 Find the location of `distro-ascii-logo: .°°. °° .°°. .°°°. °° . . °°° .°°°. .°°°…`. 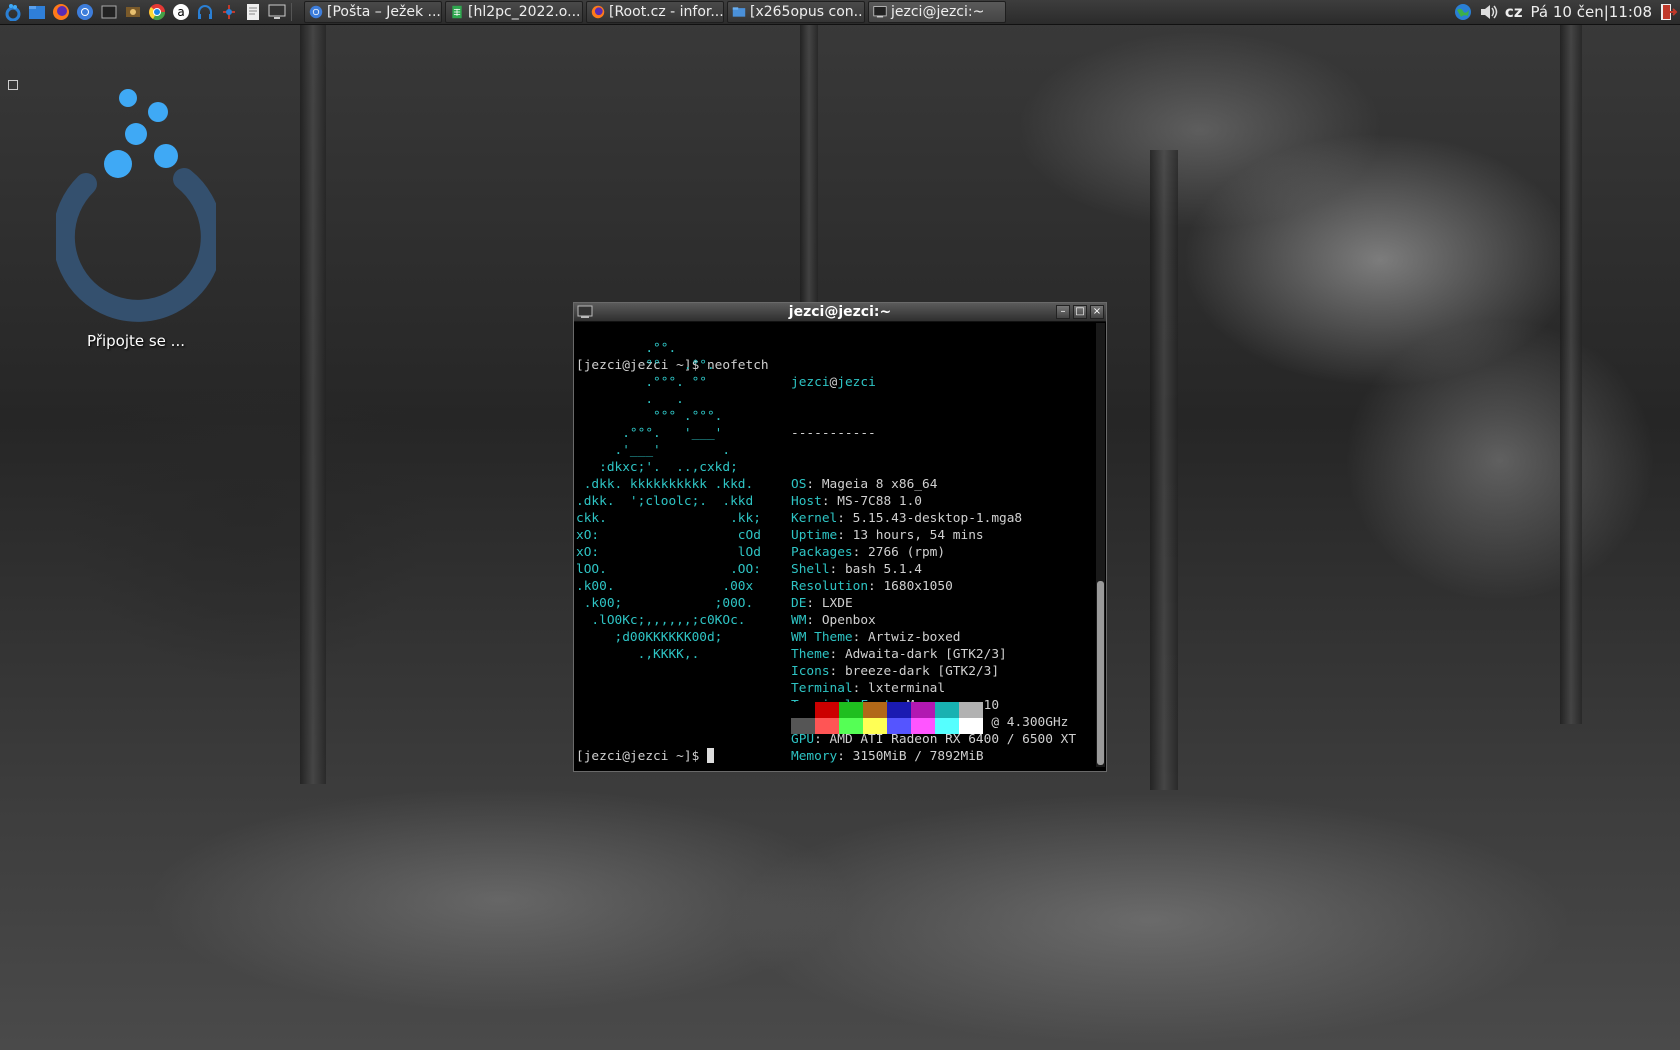

distro-ascii-logo: .°°. °° .°°. .°°°. °° . . °°° .°°°. .°°°… is located at coordinates (668, 501).